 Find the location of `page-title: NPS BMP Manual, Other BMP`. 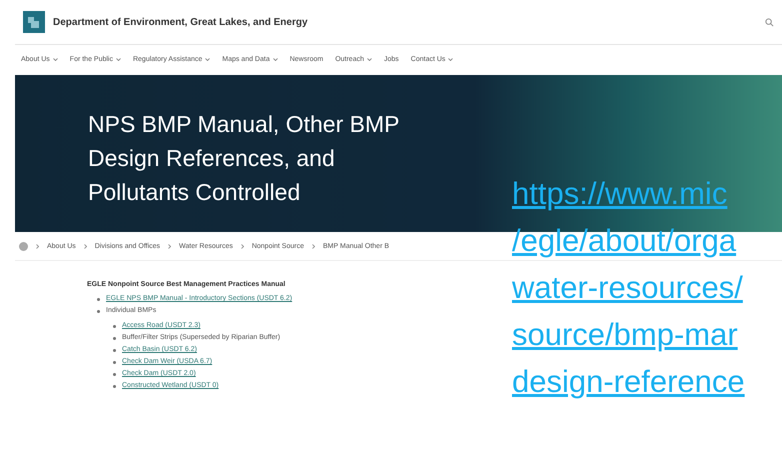

page-title: NPS BMP Manual, Other BMP is located at coordinates (244, 124).